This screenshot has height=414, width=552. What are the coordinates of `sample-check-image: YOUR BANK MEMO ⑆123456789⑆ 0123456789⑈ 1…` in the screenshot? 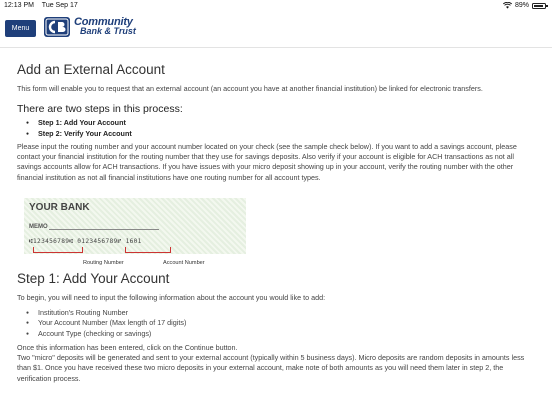 It's located at (132, 232).